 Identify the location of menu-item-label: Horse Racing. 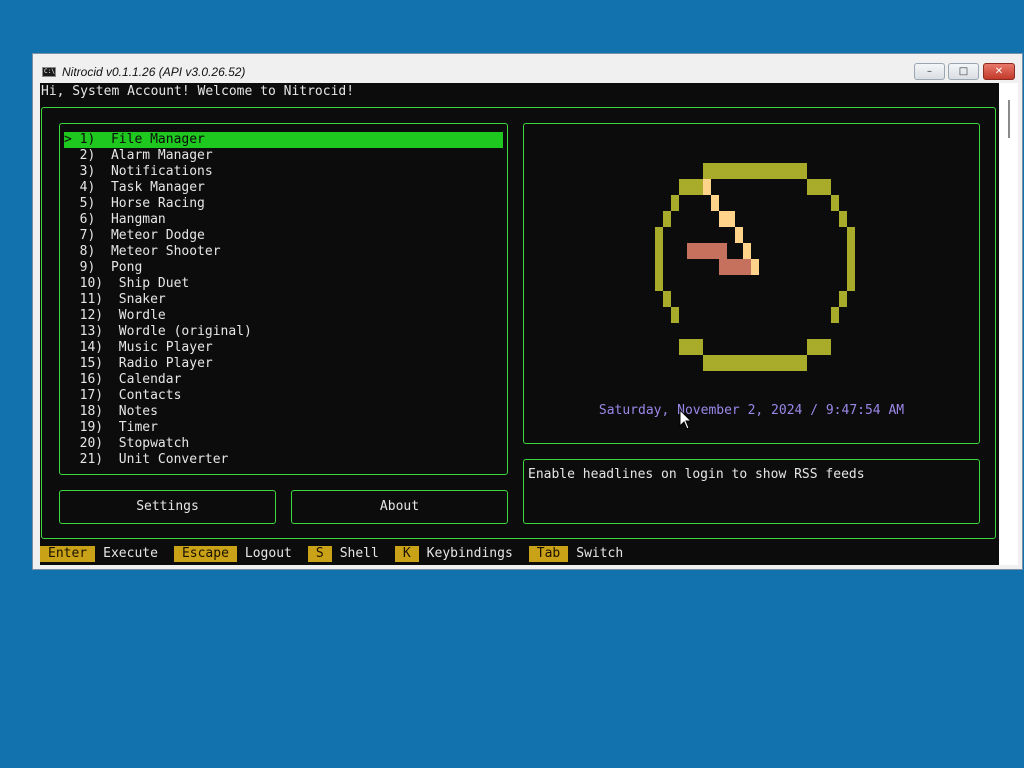
(157, 203).